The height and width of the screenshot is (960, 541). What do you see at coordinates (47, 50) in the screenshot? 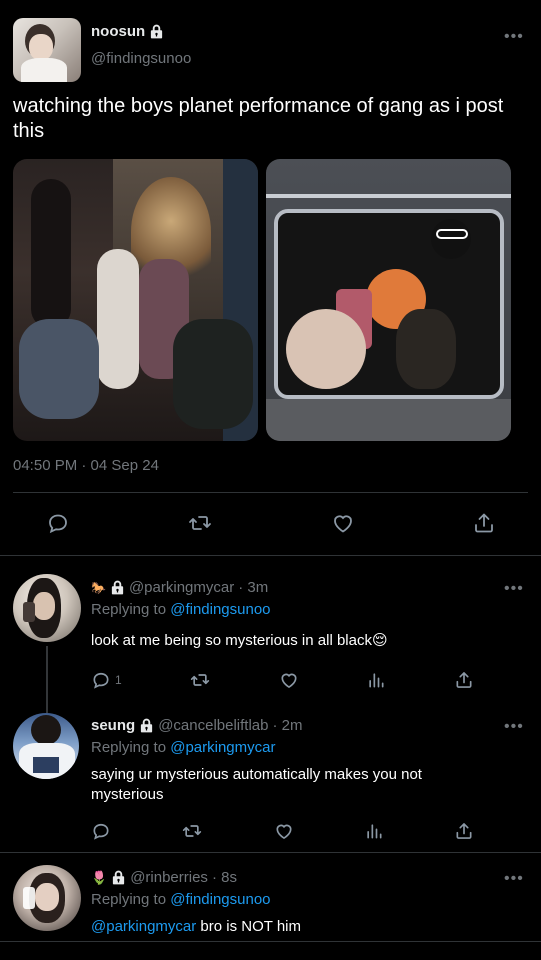
I see `main-tweet-avatar` at bounding box center [47, 50].